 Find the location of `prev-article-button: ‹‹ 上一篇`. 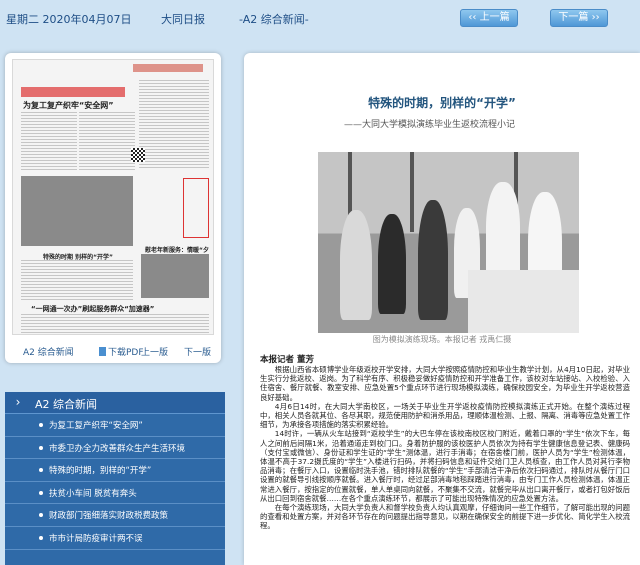

prev-article-button: ‹‹ 上一篇 is located at coordinates (489, 18).